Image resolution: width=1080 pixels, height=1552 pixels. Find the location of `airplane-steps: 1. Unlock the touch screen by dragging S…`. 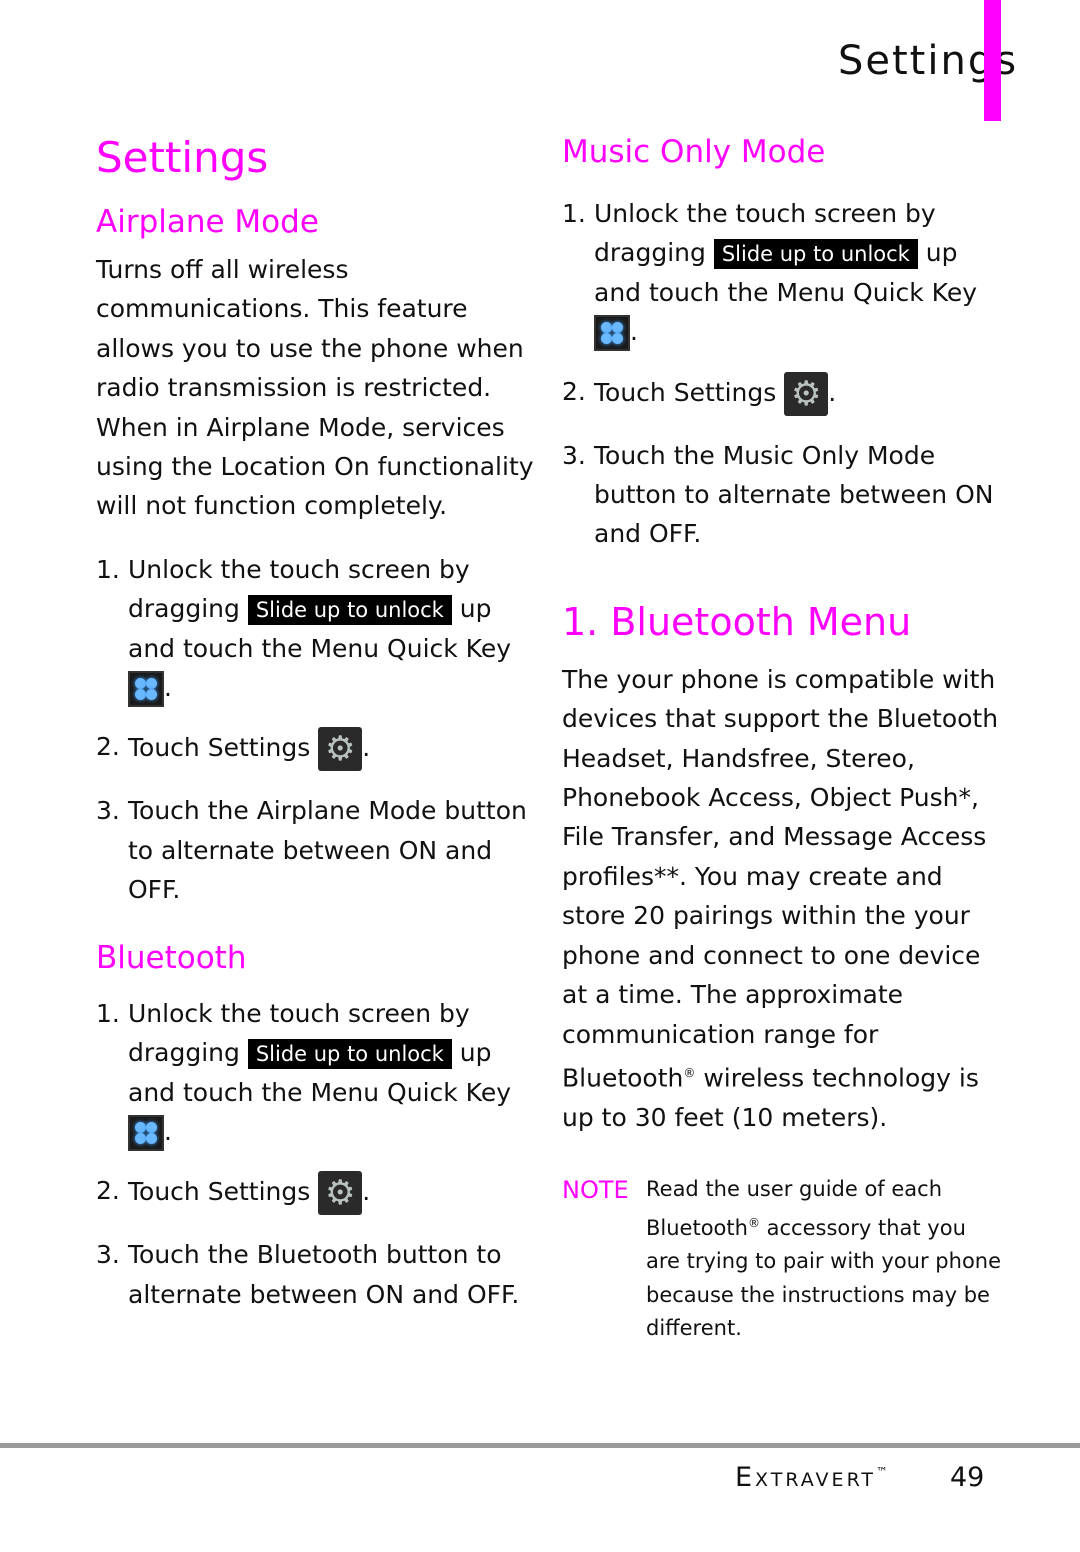

airplane-steps: 1. Unlock the touch screen by dragging S… is located at coordinates (316, 730).